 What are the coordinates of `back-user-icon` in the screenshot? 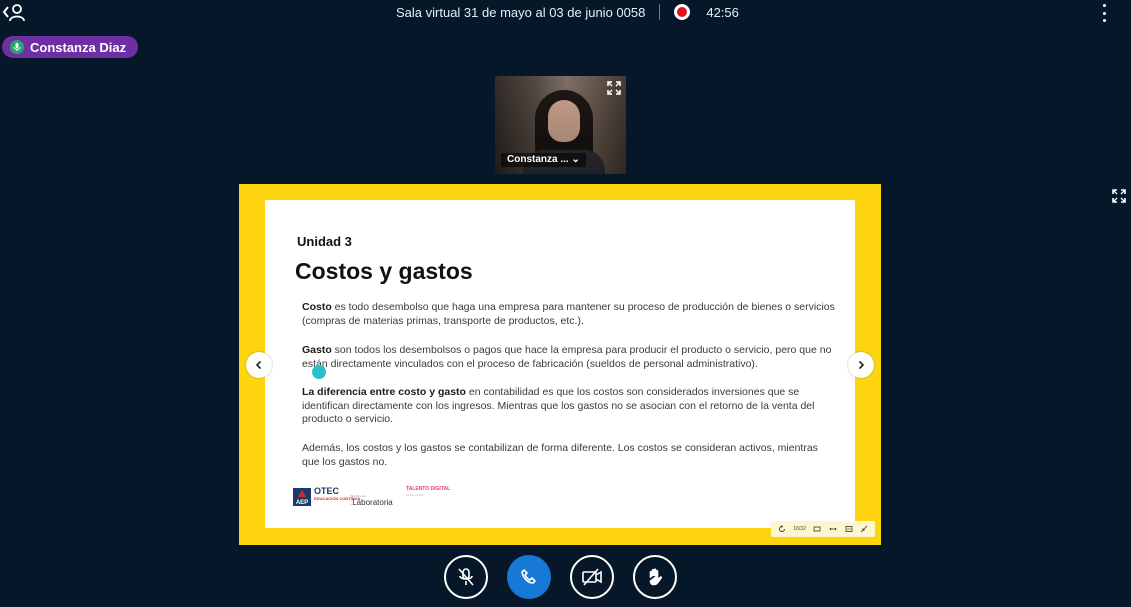 It's located at (14, 12).